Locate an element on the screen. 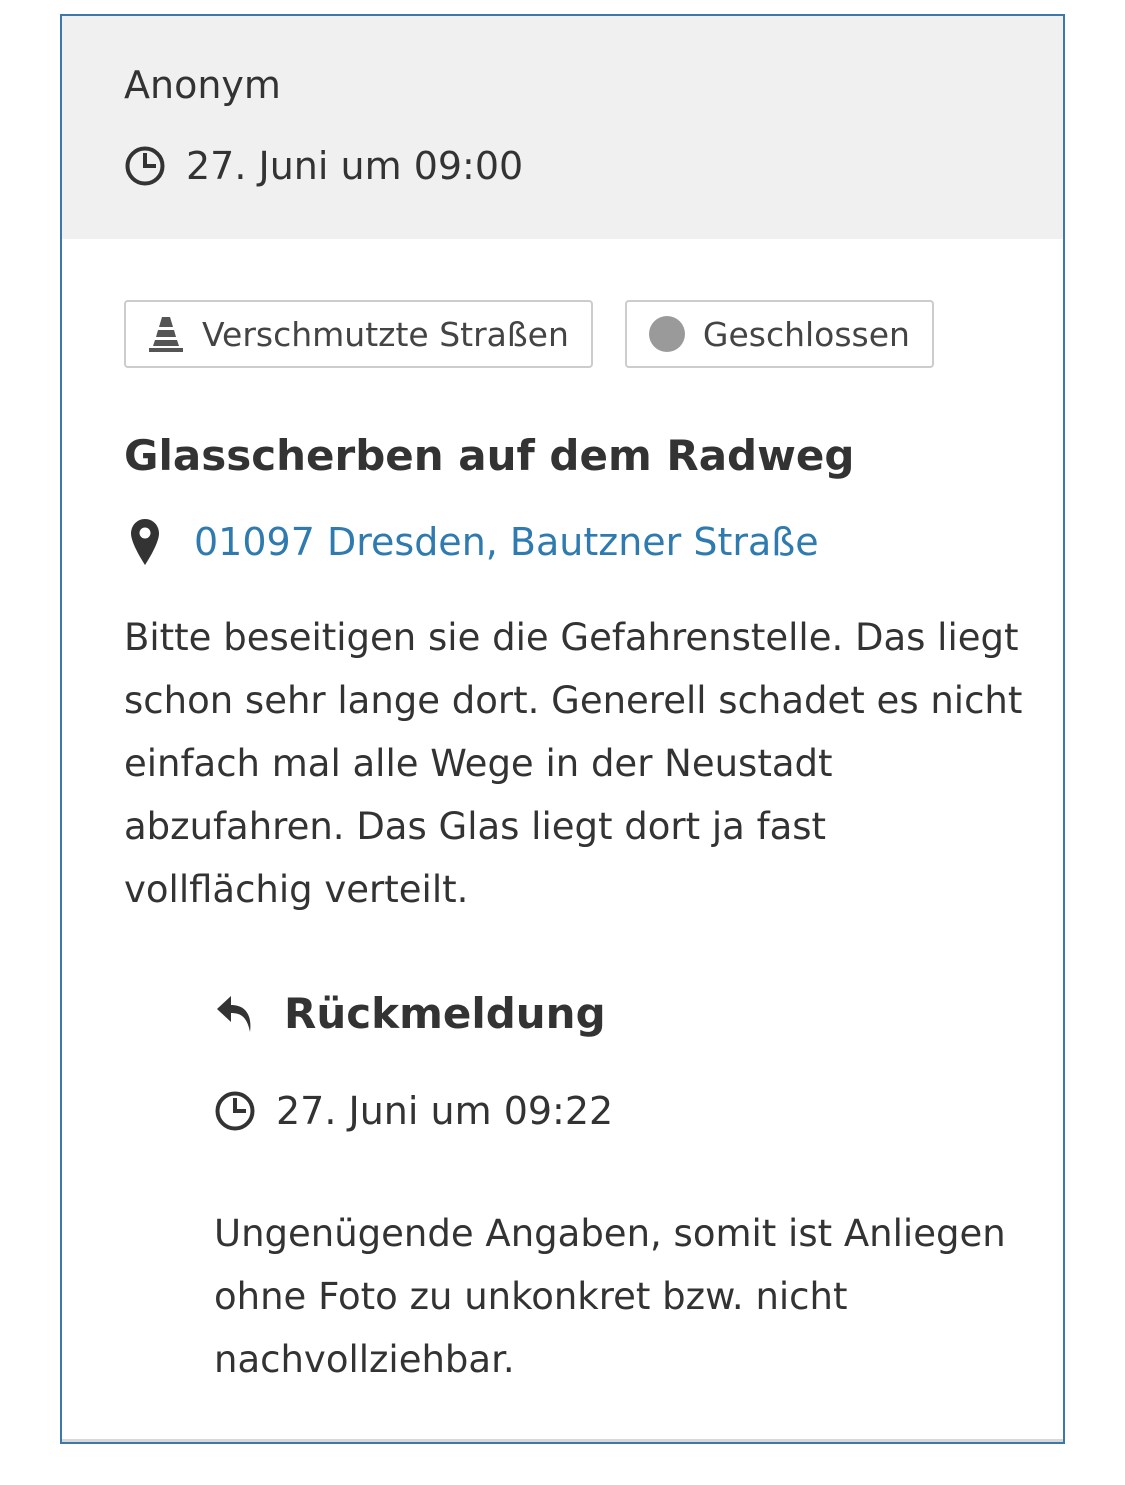 The height and width of the screenshot is (1485, 1125). response-timestamp-text: 27. Juni um 09:22 is located at coordinates (445, 1111).